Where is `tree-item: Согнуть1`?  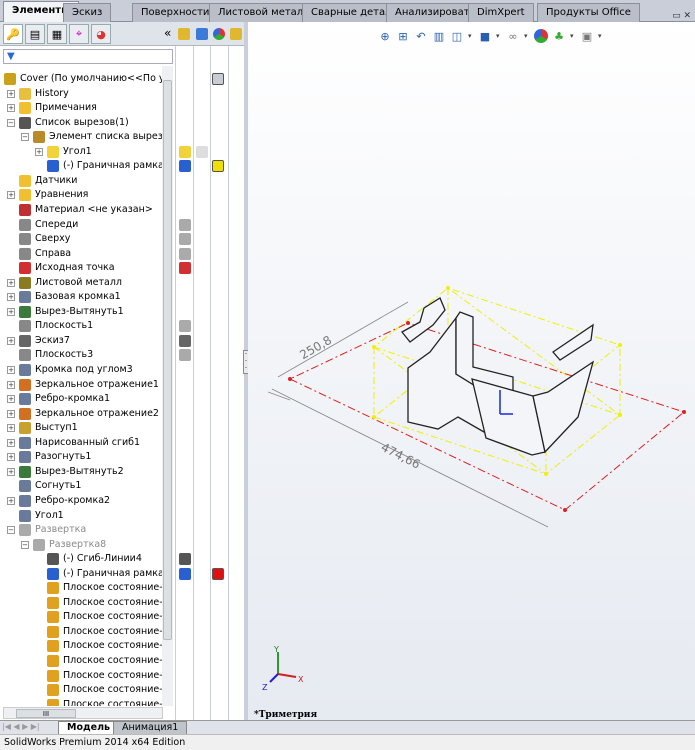 tree-item: Согнуть1 is located at coordinates (86, 486).